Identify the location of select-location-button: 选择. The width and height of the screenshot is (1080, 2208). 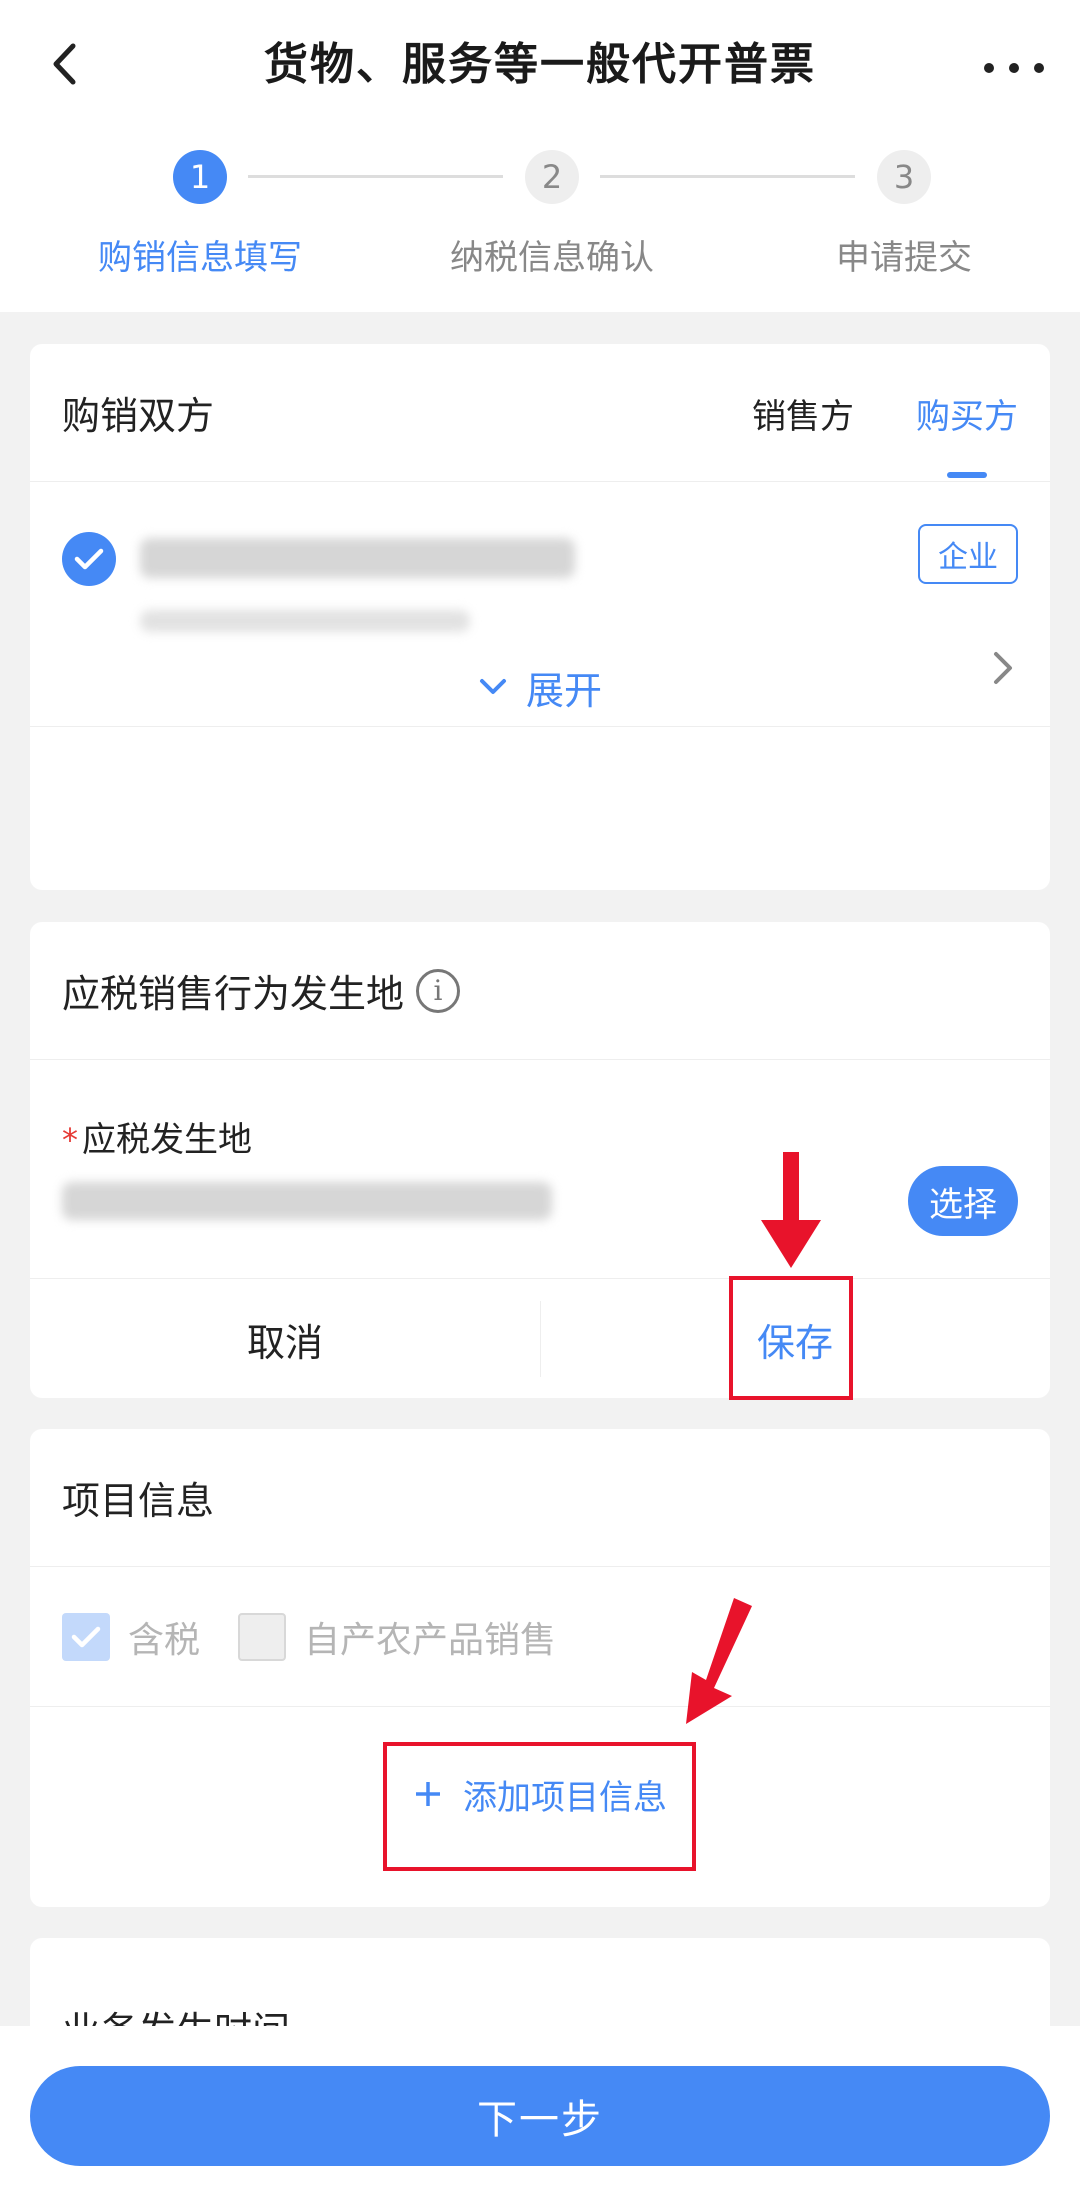
(963, 1201).